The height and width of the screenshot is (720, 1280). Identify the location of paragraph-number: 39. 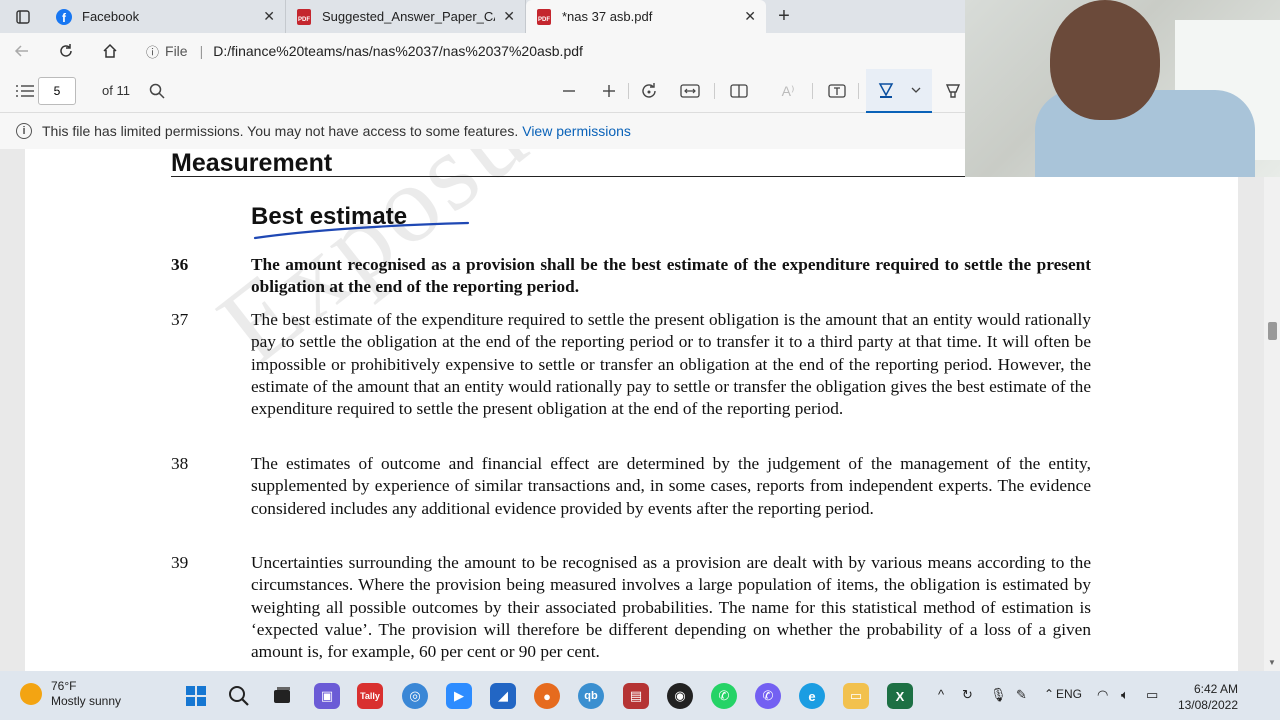
(180, 562).